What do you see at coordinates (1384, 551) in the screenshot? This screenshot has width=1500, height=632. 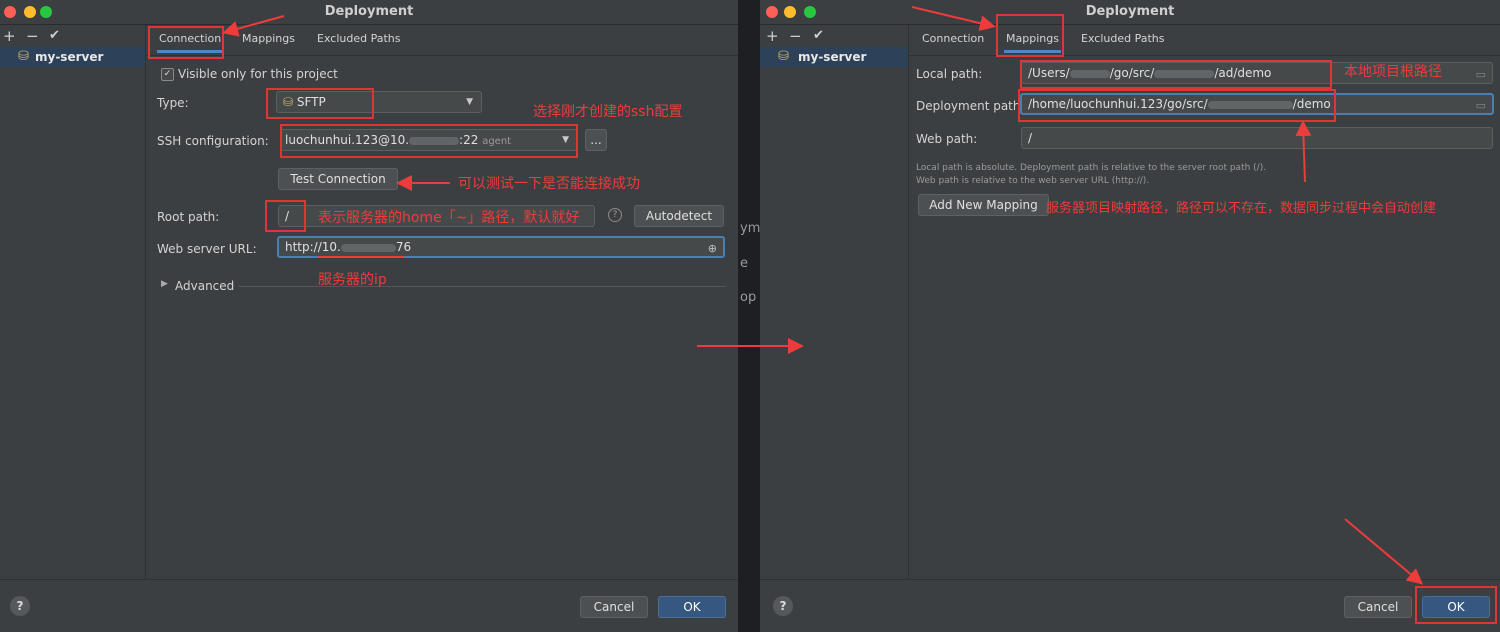 I see `arrow-to-ok-button` at bounding box center [1384, 551].